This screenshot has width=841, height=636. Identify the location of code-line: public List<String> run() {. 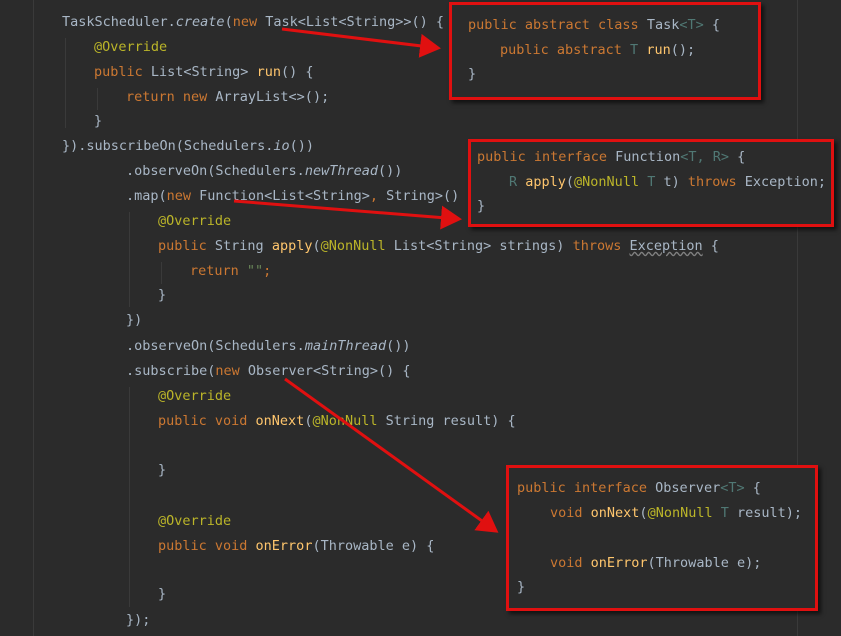
(204, 72).